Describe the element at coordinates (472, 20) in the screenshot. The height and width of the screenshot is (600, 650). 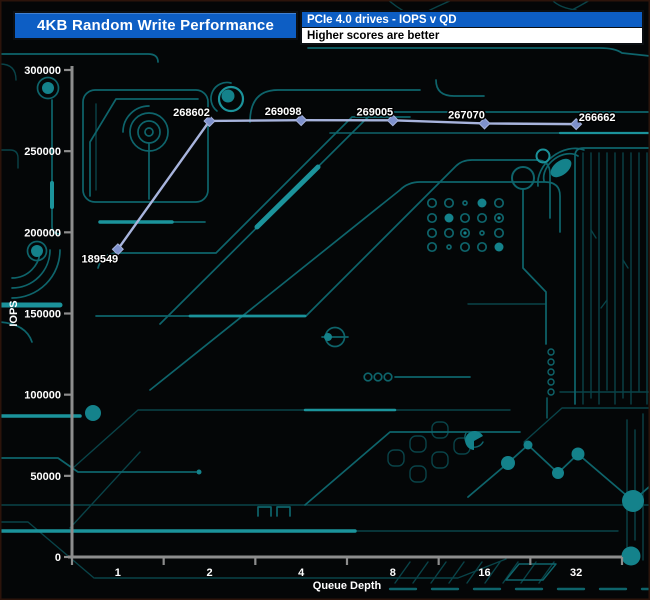
I see `chart-subtitle: PCIe 4.0 drives - IOPS v QD` at that location.